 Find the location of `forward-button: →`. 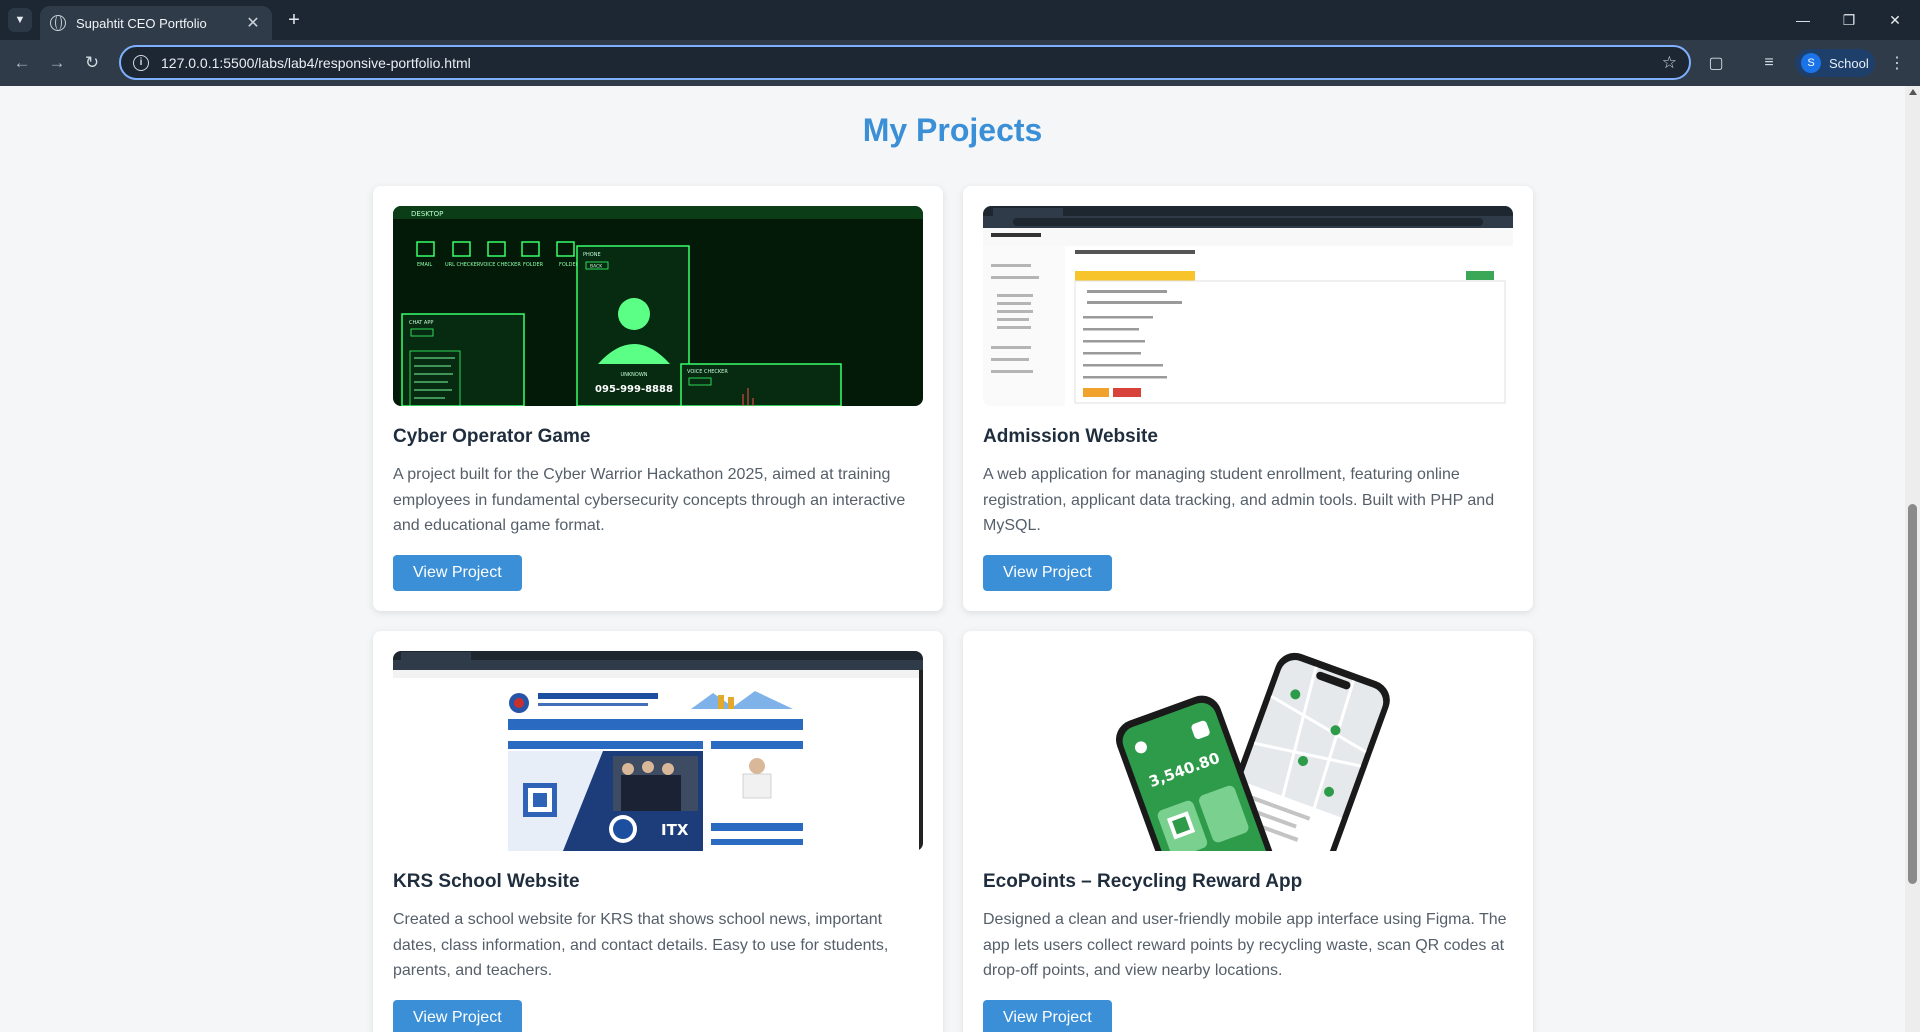

forward-button: → is located at coordinates (57, 63).